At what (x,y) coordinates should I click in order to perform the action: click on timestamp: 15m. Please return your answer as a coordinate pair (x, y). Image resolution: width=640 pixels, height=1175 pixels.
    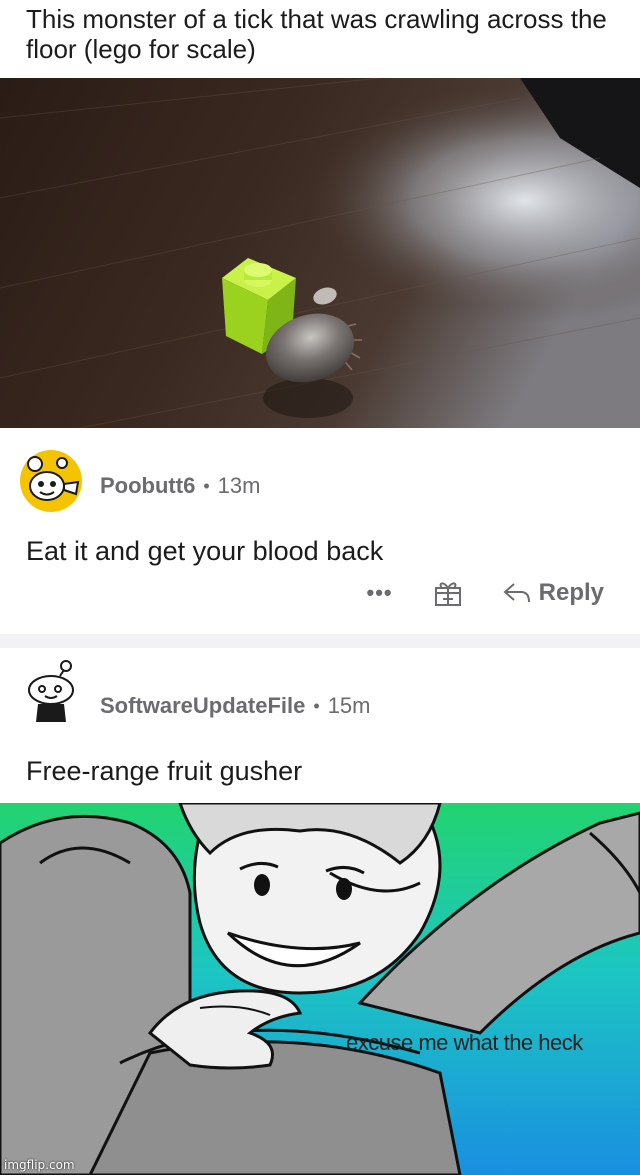
    Looking at the image, I should click on (349, 705).